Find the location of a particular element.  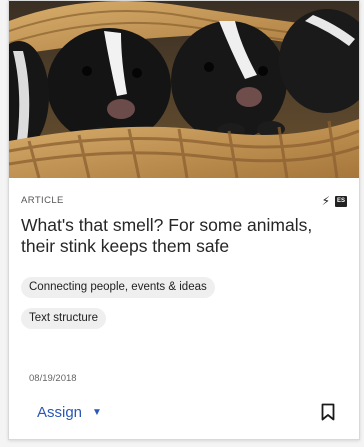

bookmark-icon is located at coordinates (328, 412).